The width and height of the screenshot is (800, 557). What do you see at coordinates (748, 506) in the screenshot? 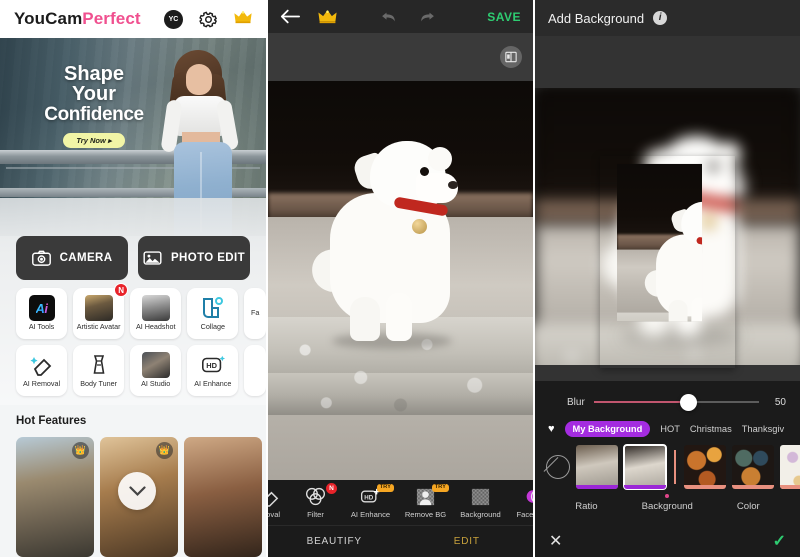
I see `tab-color: Color` at bounding box center [748, 506].